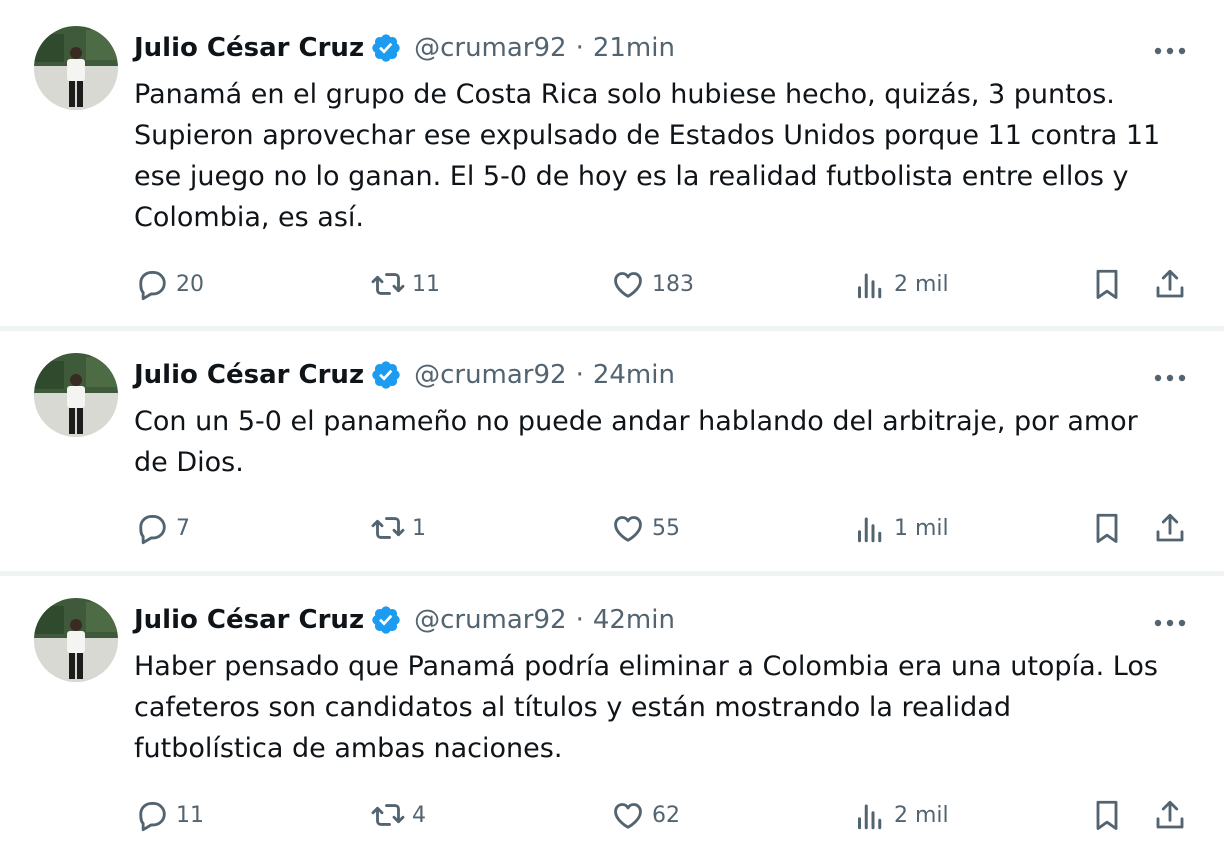  I want to click on views-count: 1 mil, so click(921, 528).